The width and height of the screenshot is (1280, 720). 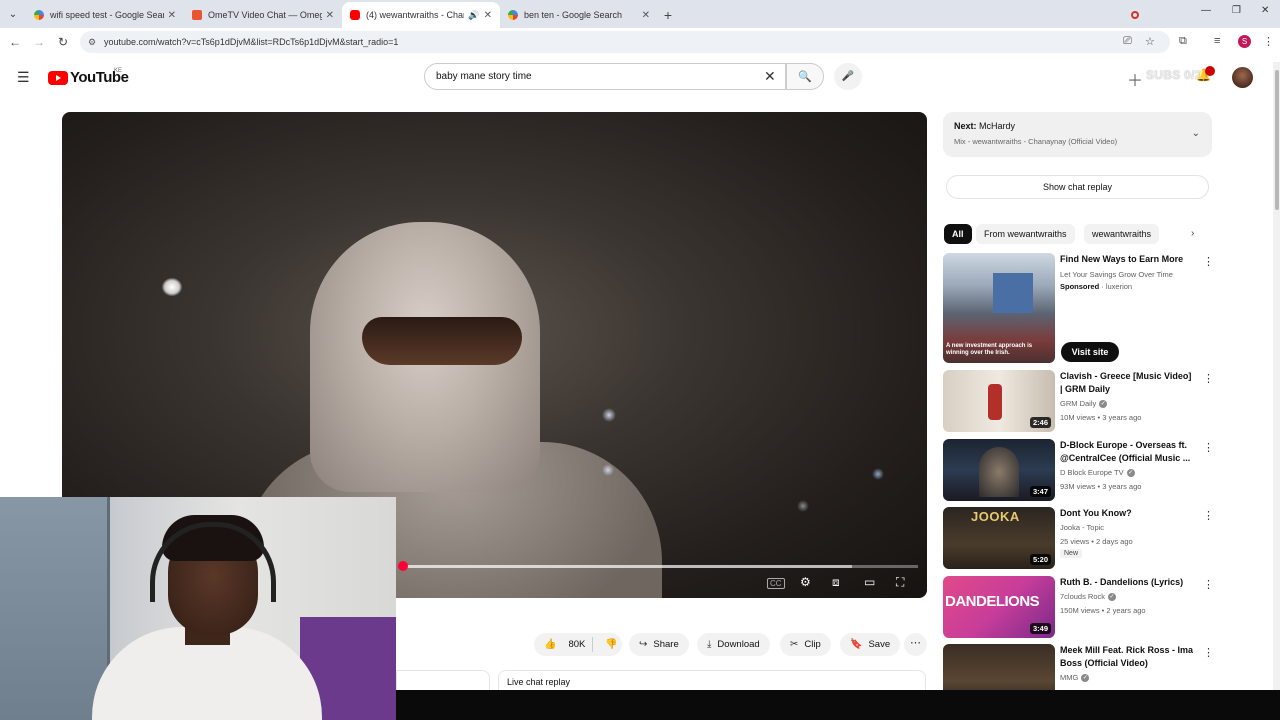 I want to click on channel-name: Jooka - Topic, so click(x=1082, y=527).